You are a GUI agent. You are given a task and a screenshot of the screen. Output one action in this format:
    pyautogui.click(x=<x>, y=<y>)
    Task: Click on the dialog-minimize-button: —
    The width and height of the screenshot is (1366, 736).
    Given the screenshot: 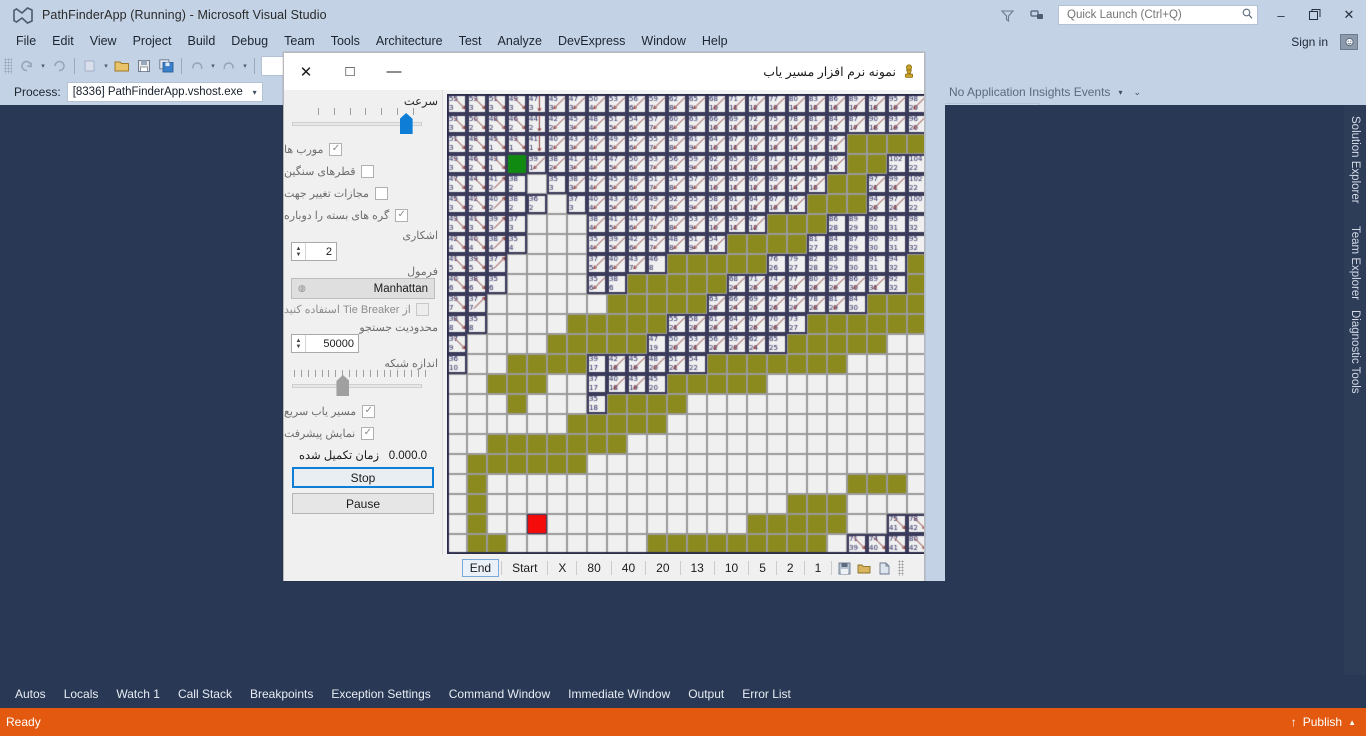 What is the action you would take?
    pyautogui.click(x=394, y=72)
    